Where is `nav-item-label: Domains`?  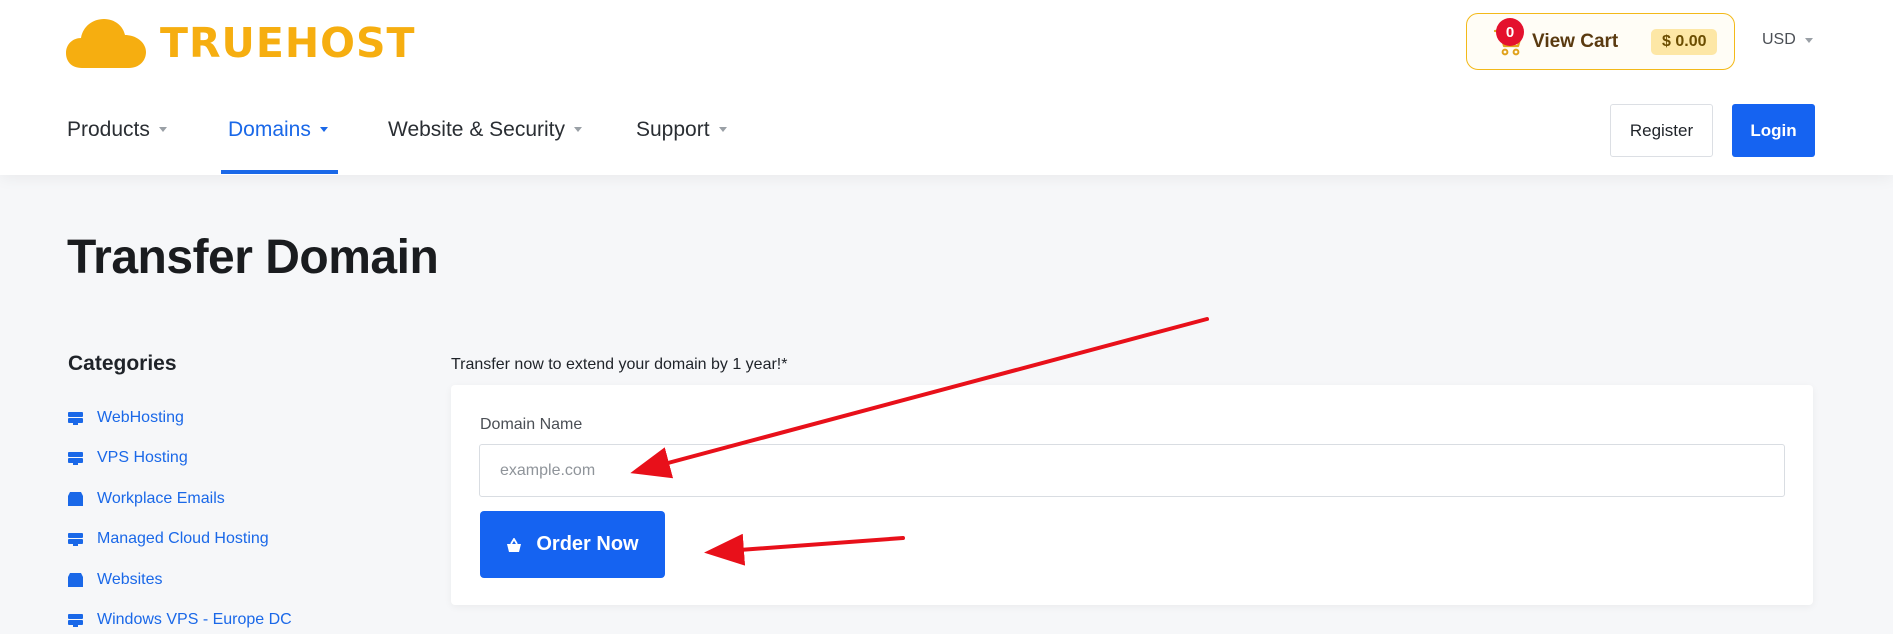 nav-item-label: Domains is located at coordinates (269, 129).